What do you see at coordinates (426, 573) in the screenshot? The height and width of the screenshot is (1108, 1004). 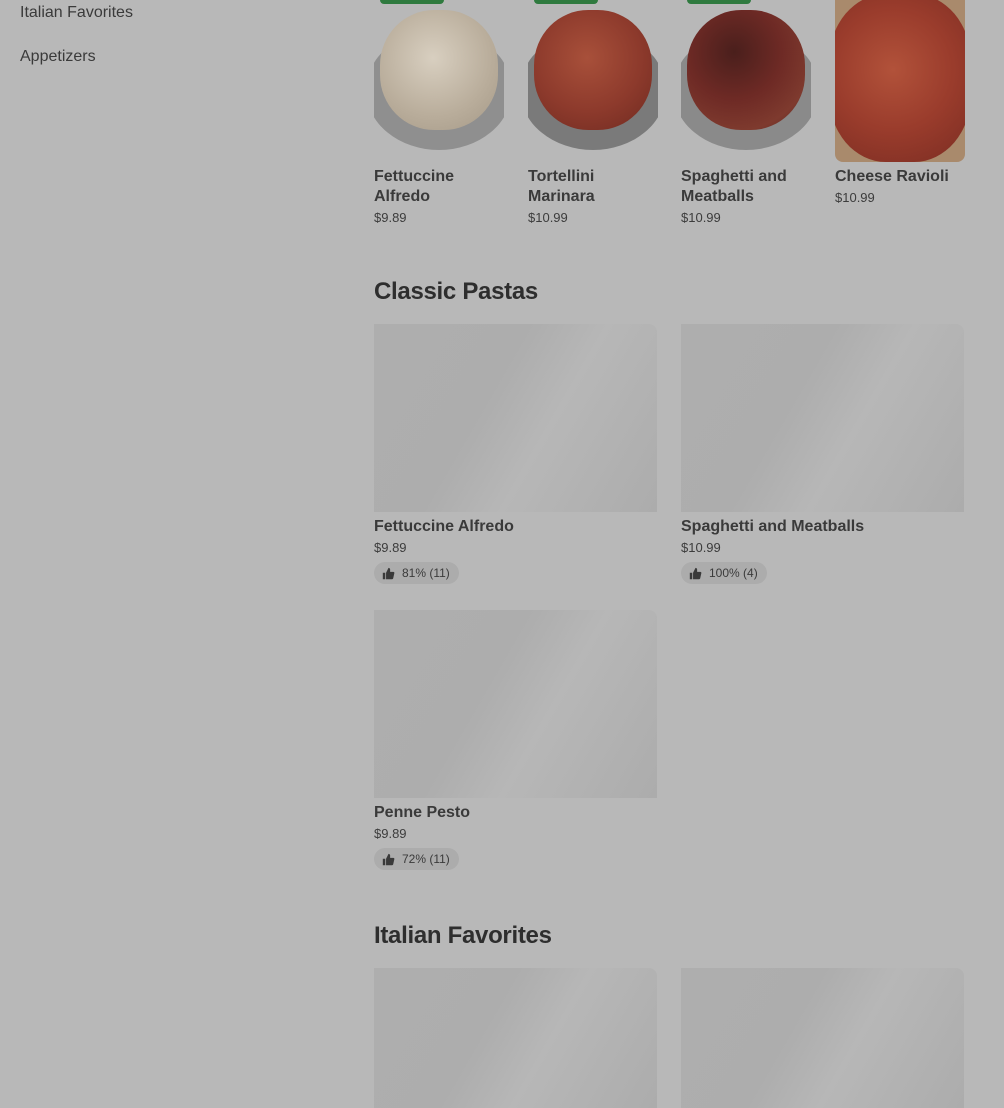 I see `rating-text: 81% (11)` at bounding box center [426, 573].